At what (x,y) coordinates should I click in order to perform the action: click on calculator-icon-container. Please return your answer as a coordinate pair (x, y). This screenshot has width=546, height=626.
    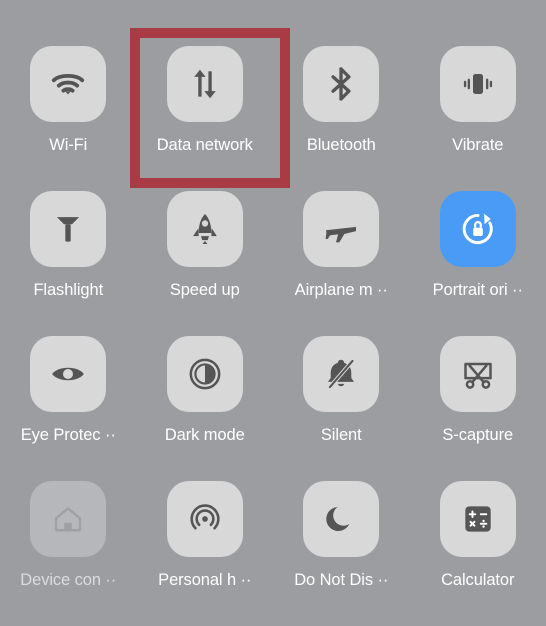
    Looking at the image, I should click on (478, 519).